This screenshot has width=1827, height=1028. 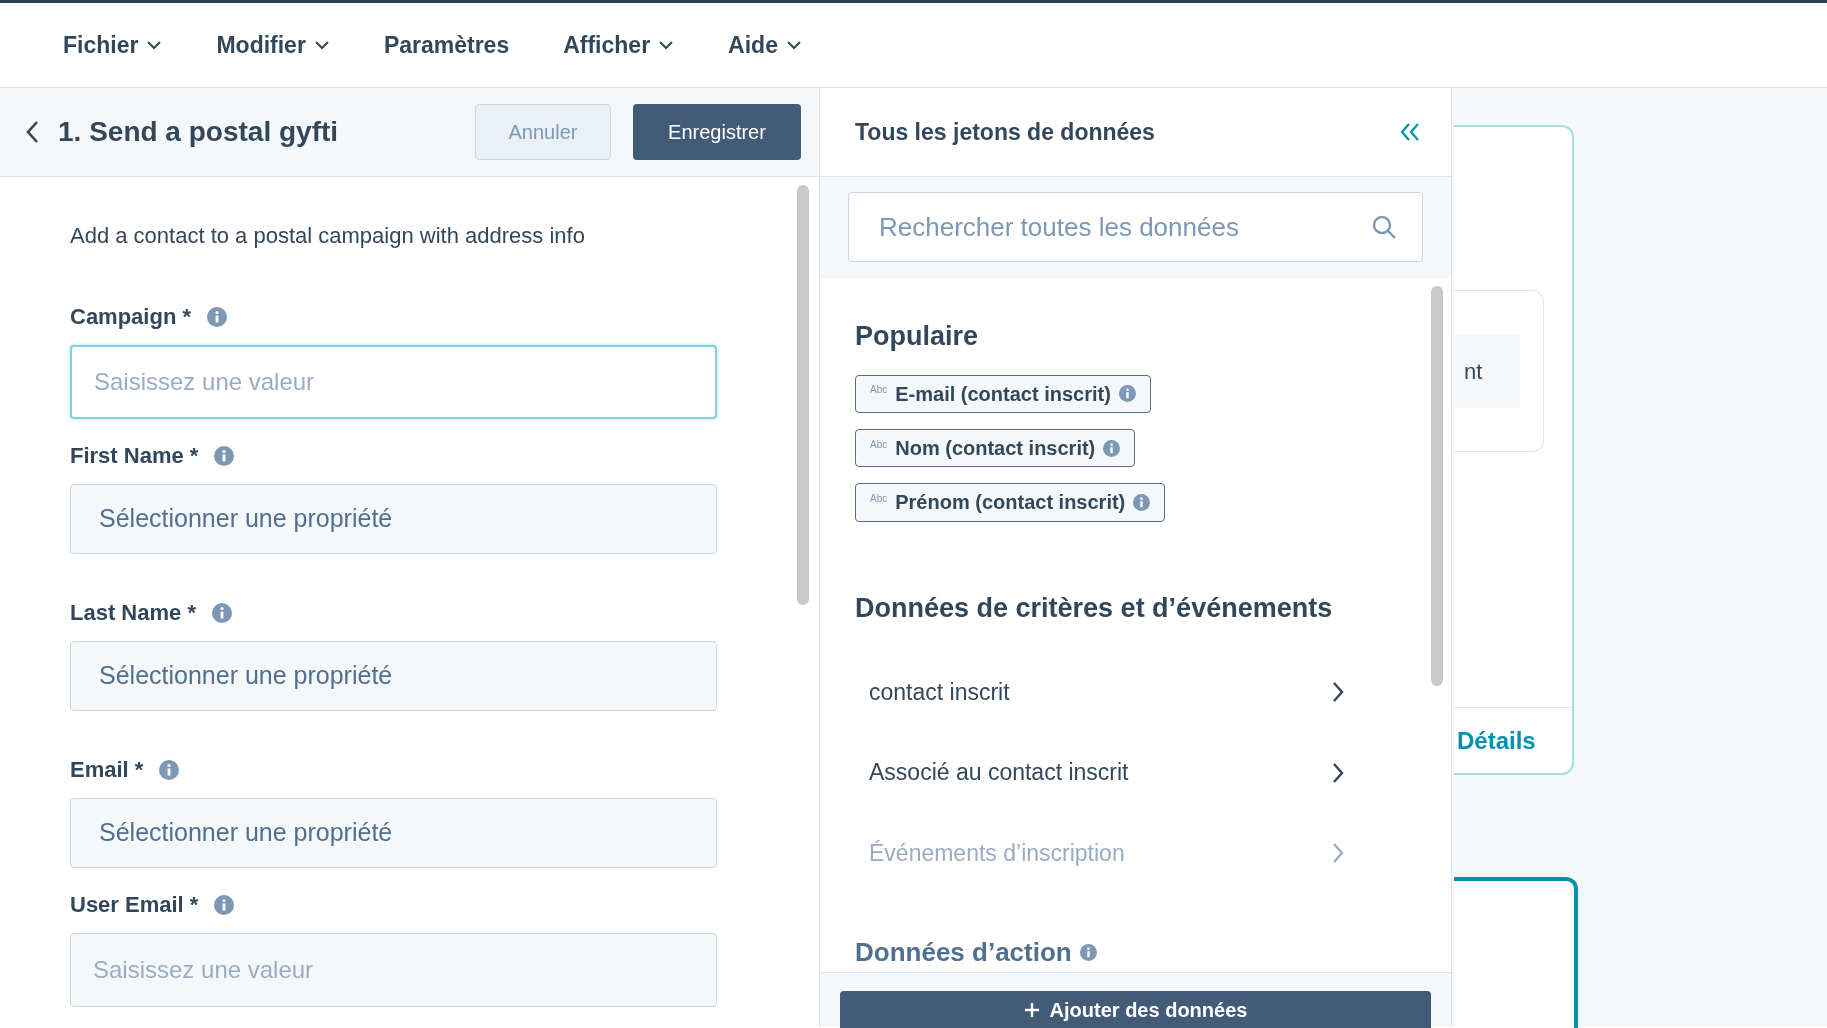 What do you see at coordinates (1135, 227) in the screenshot?
I see `search-field: Rechercher toutes les données` at bounding box center [1135, 227].